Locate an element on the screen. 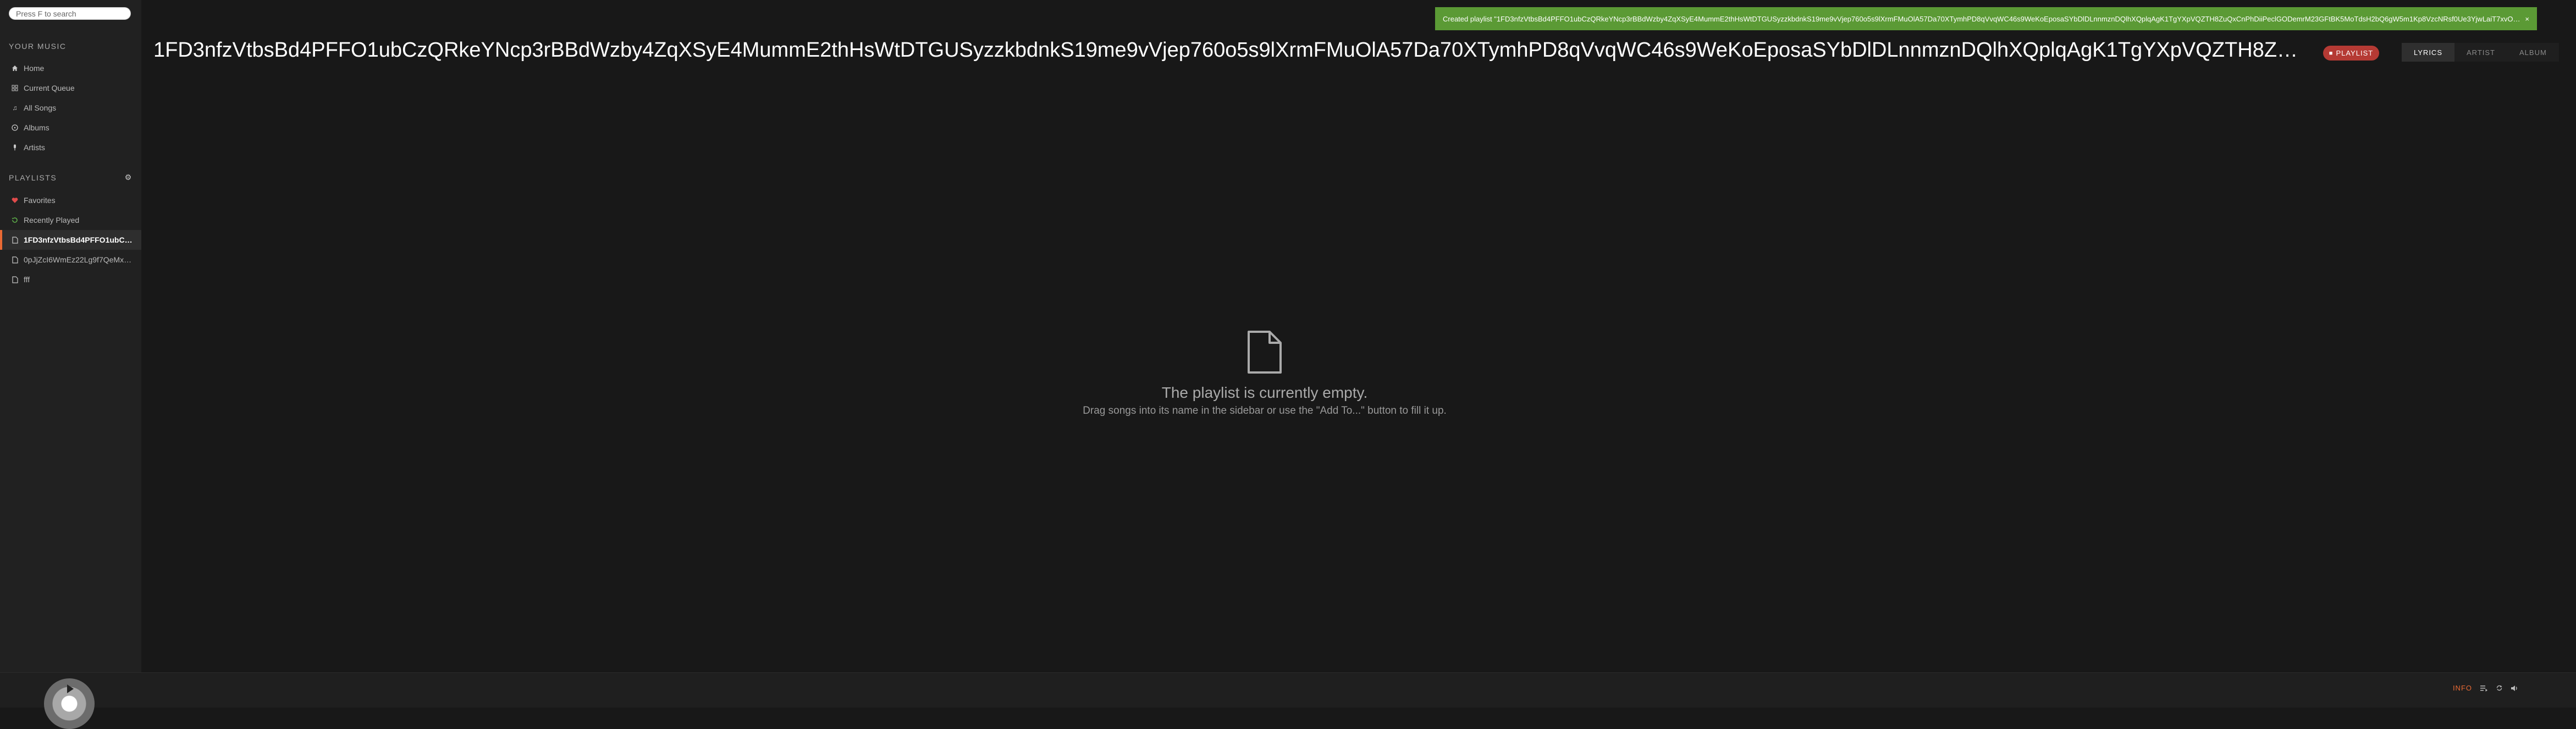 The height and width of the screenshot is (729, 2576). sidebar-item-playlist: fff is located at coordinates (70, 279).